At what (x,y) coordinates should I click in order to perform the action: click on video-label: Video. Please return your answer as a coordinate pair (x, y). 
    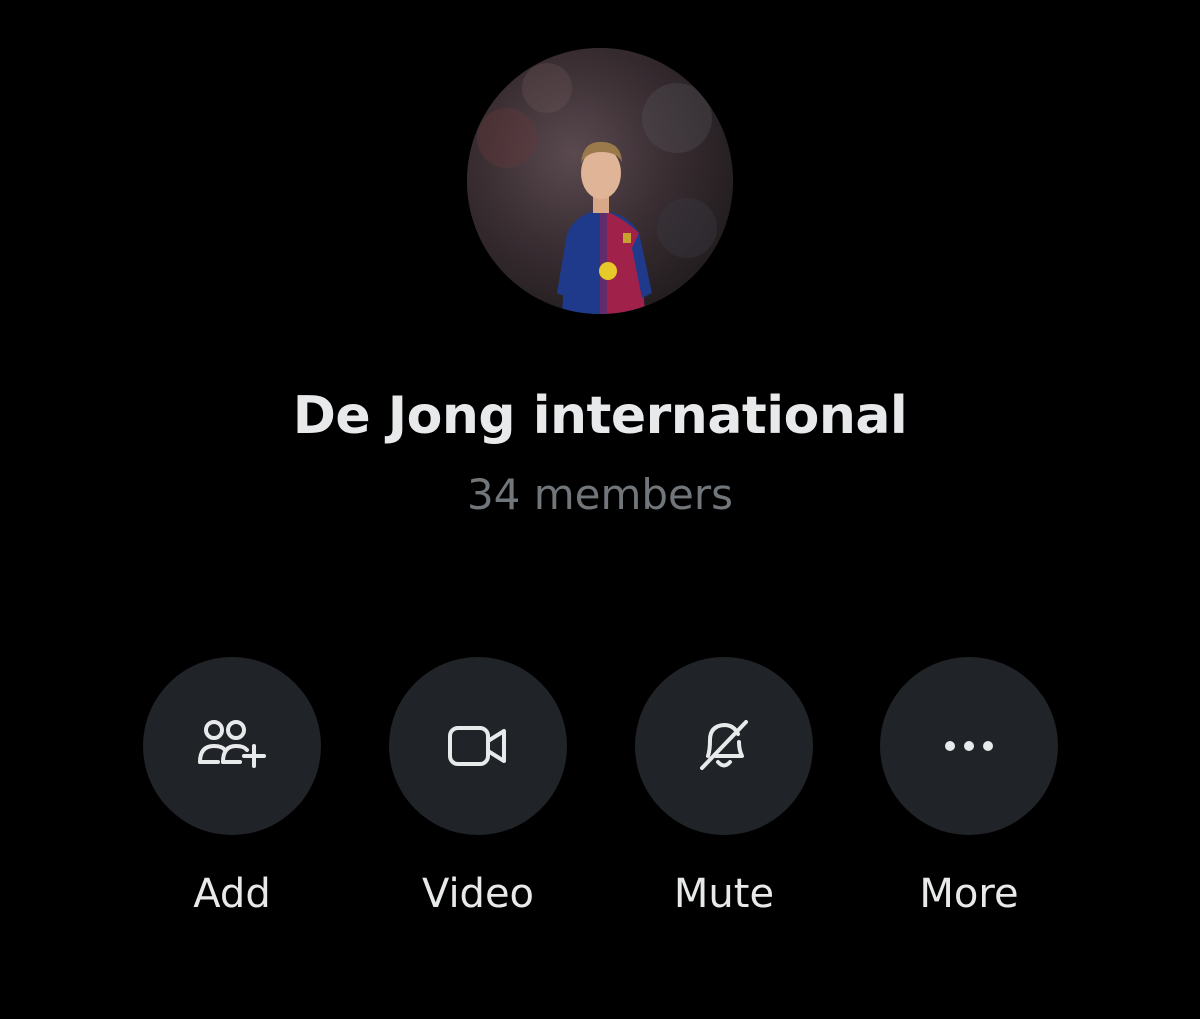
    Looking at the image, I should click on (478, 894).